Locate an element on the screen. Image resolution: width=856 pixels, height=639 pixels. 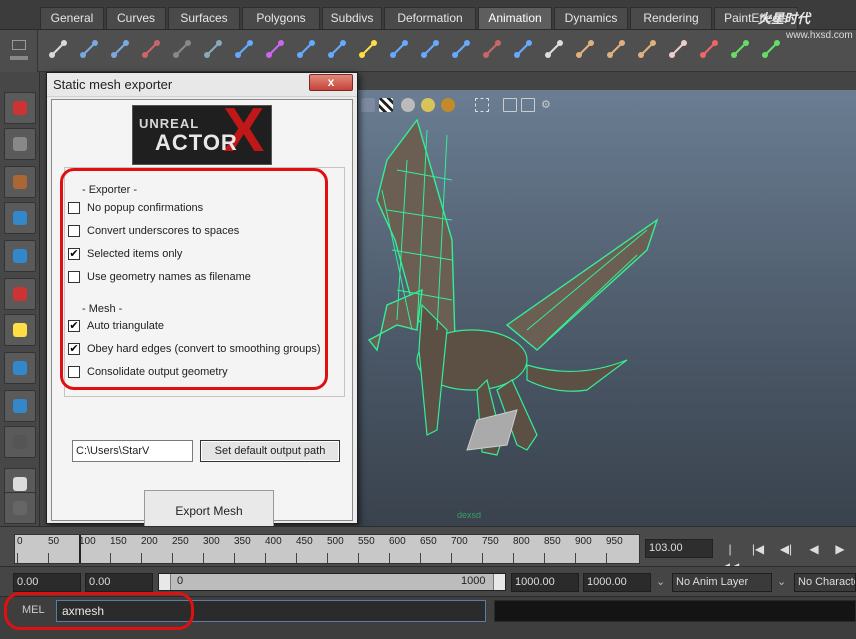
shelf-tool-1-icon is located at coordinates (89, 50).